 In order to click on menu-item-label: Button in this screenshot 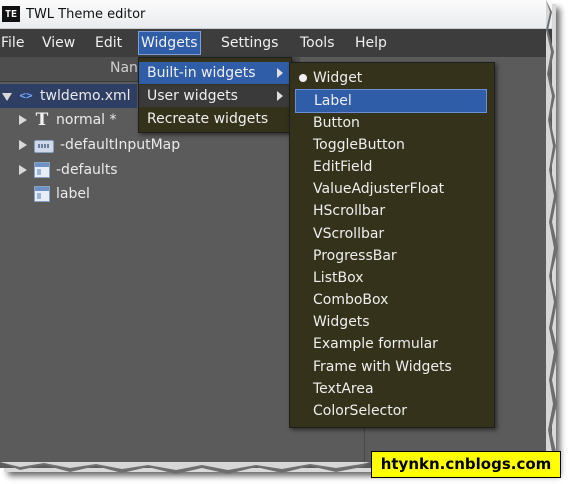, I will do `click(336, 123)`.